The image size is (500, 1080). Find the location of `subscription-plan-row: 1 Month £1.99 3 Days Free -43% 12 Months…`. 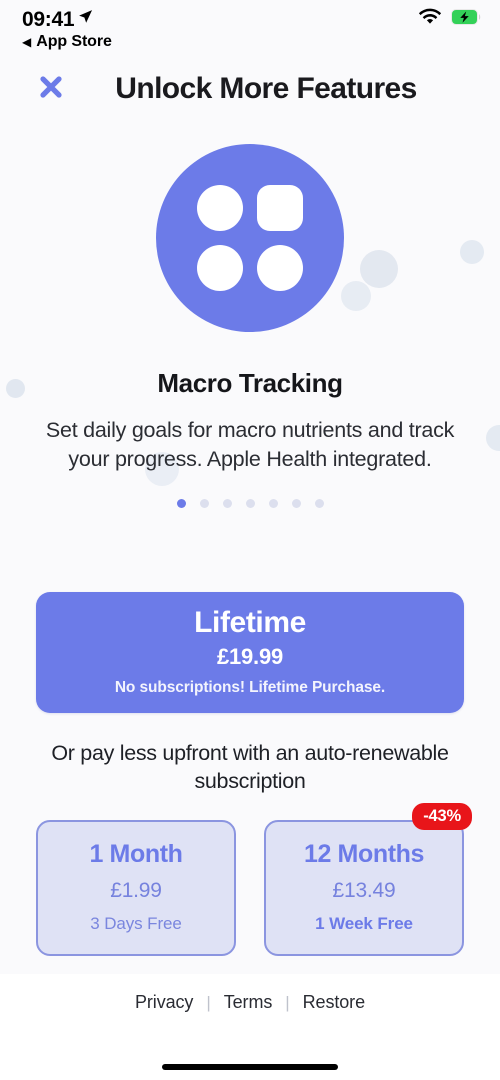

subscription-plan-row: 1 Month £1.99 3 Days Free -43% 12 Months… is located at coordinates (254, 879).